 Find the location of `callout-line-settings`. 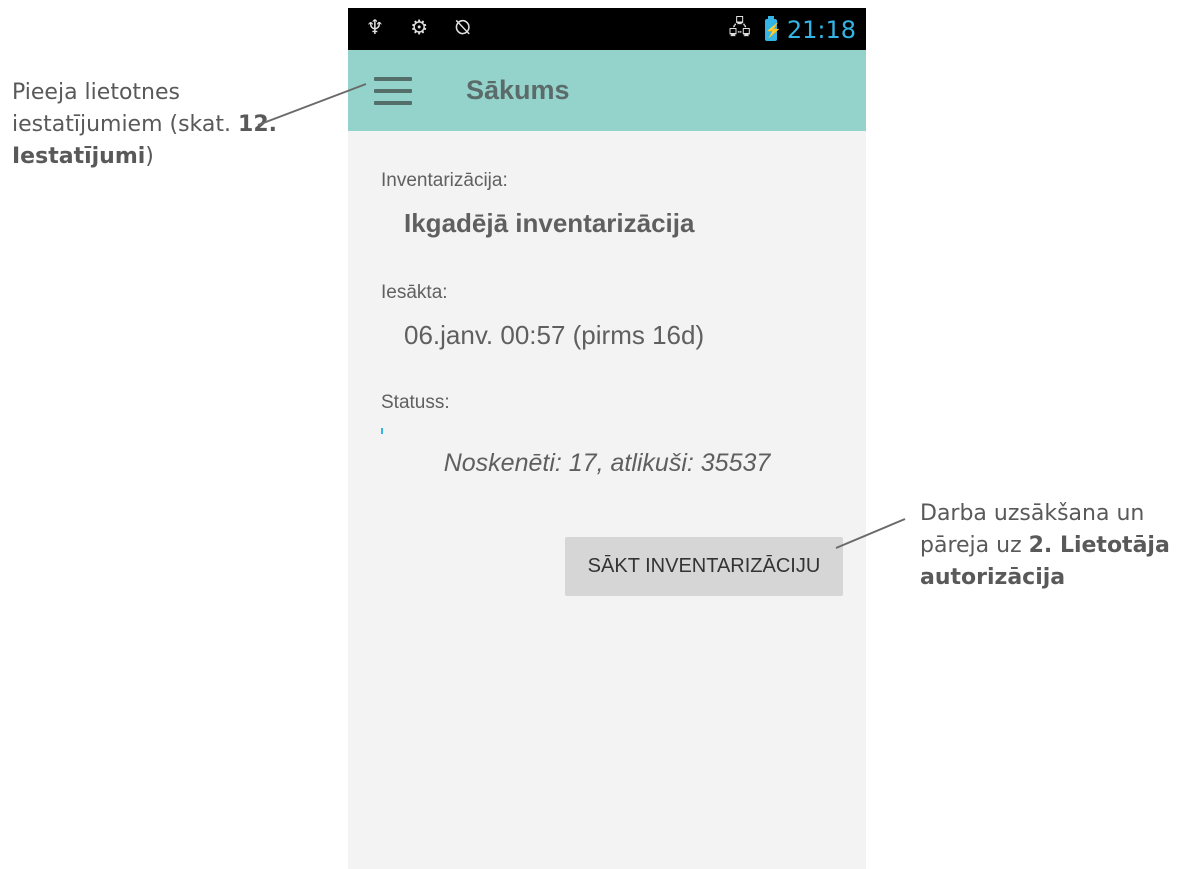

callout-line-settings is located at coordinates (312, 104).